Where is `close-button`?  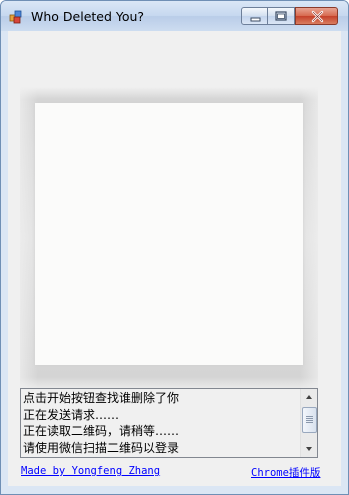 close-button is located at coordinates (316, 16).